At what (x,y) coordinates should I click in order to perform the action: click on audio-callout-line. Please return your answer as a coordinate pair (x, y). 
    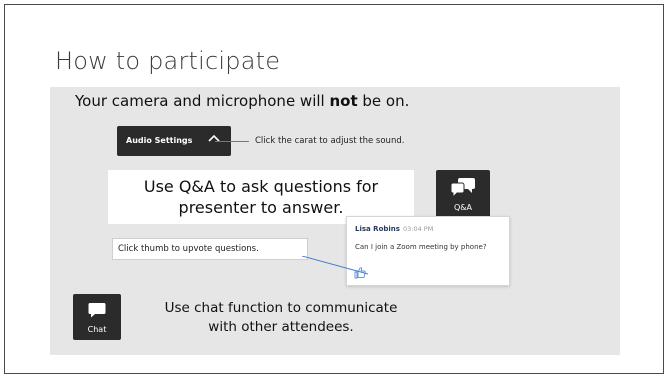
    Looking at the image, I should click on (232, 141).